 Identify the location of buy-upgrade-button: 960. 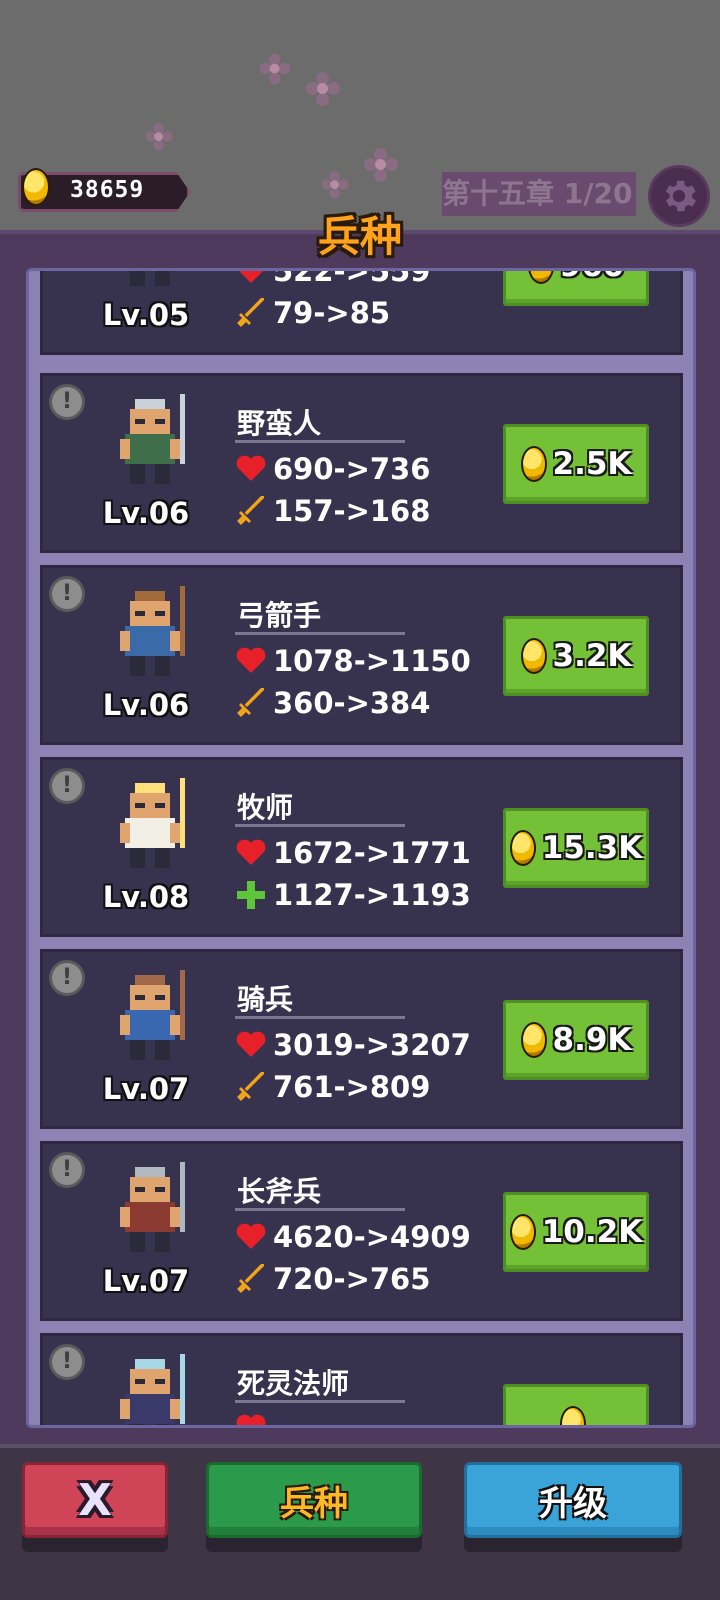
(576, 288).